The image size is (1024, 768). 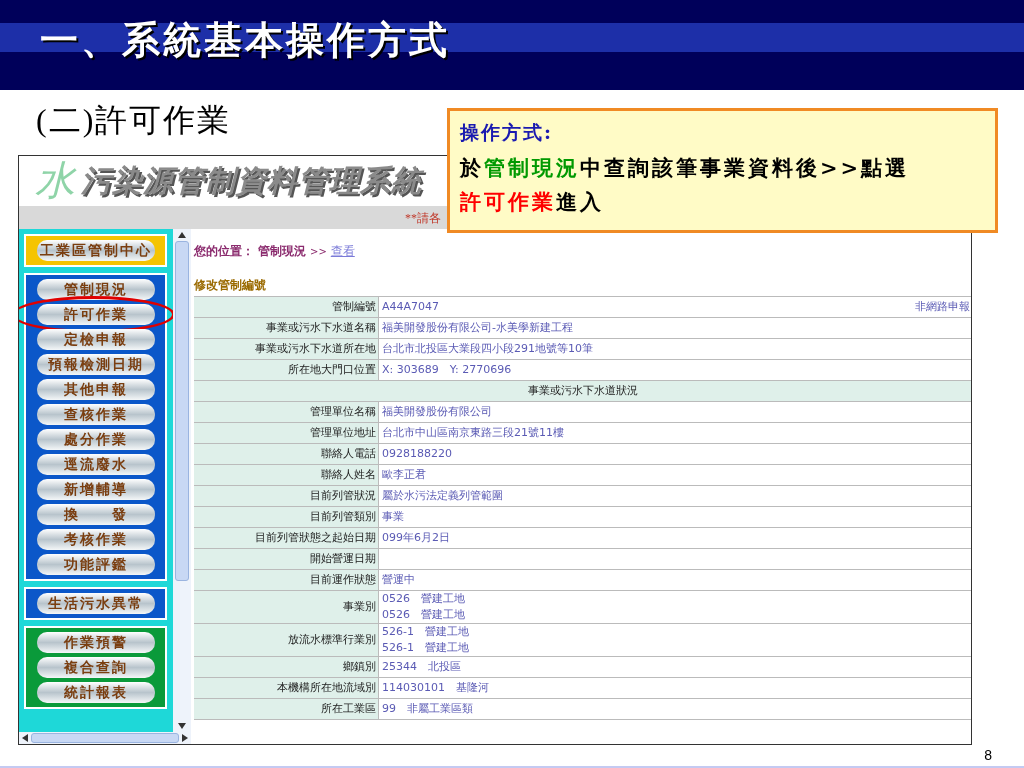 What do you see at coordinates (185, 738) in the screenshot?
I see `scroll-right-icon` at bounding box center [185, 738].